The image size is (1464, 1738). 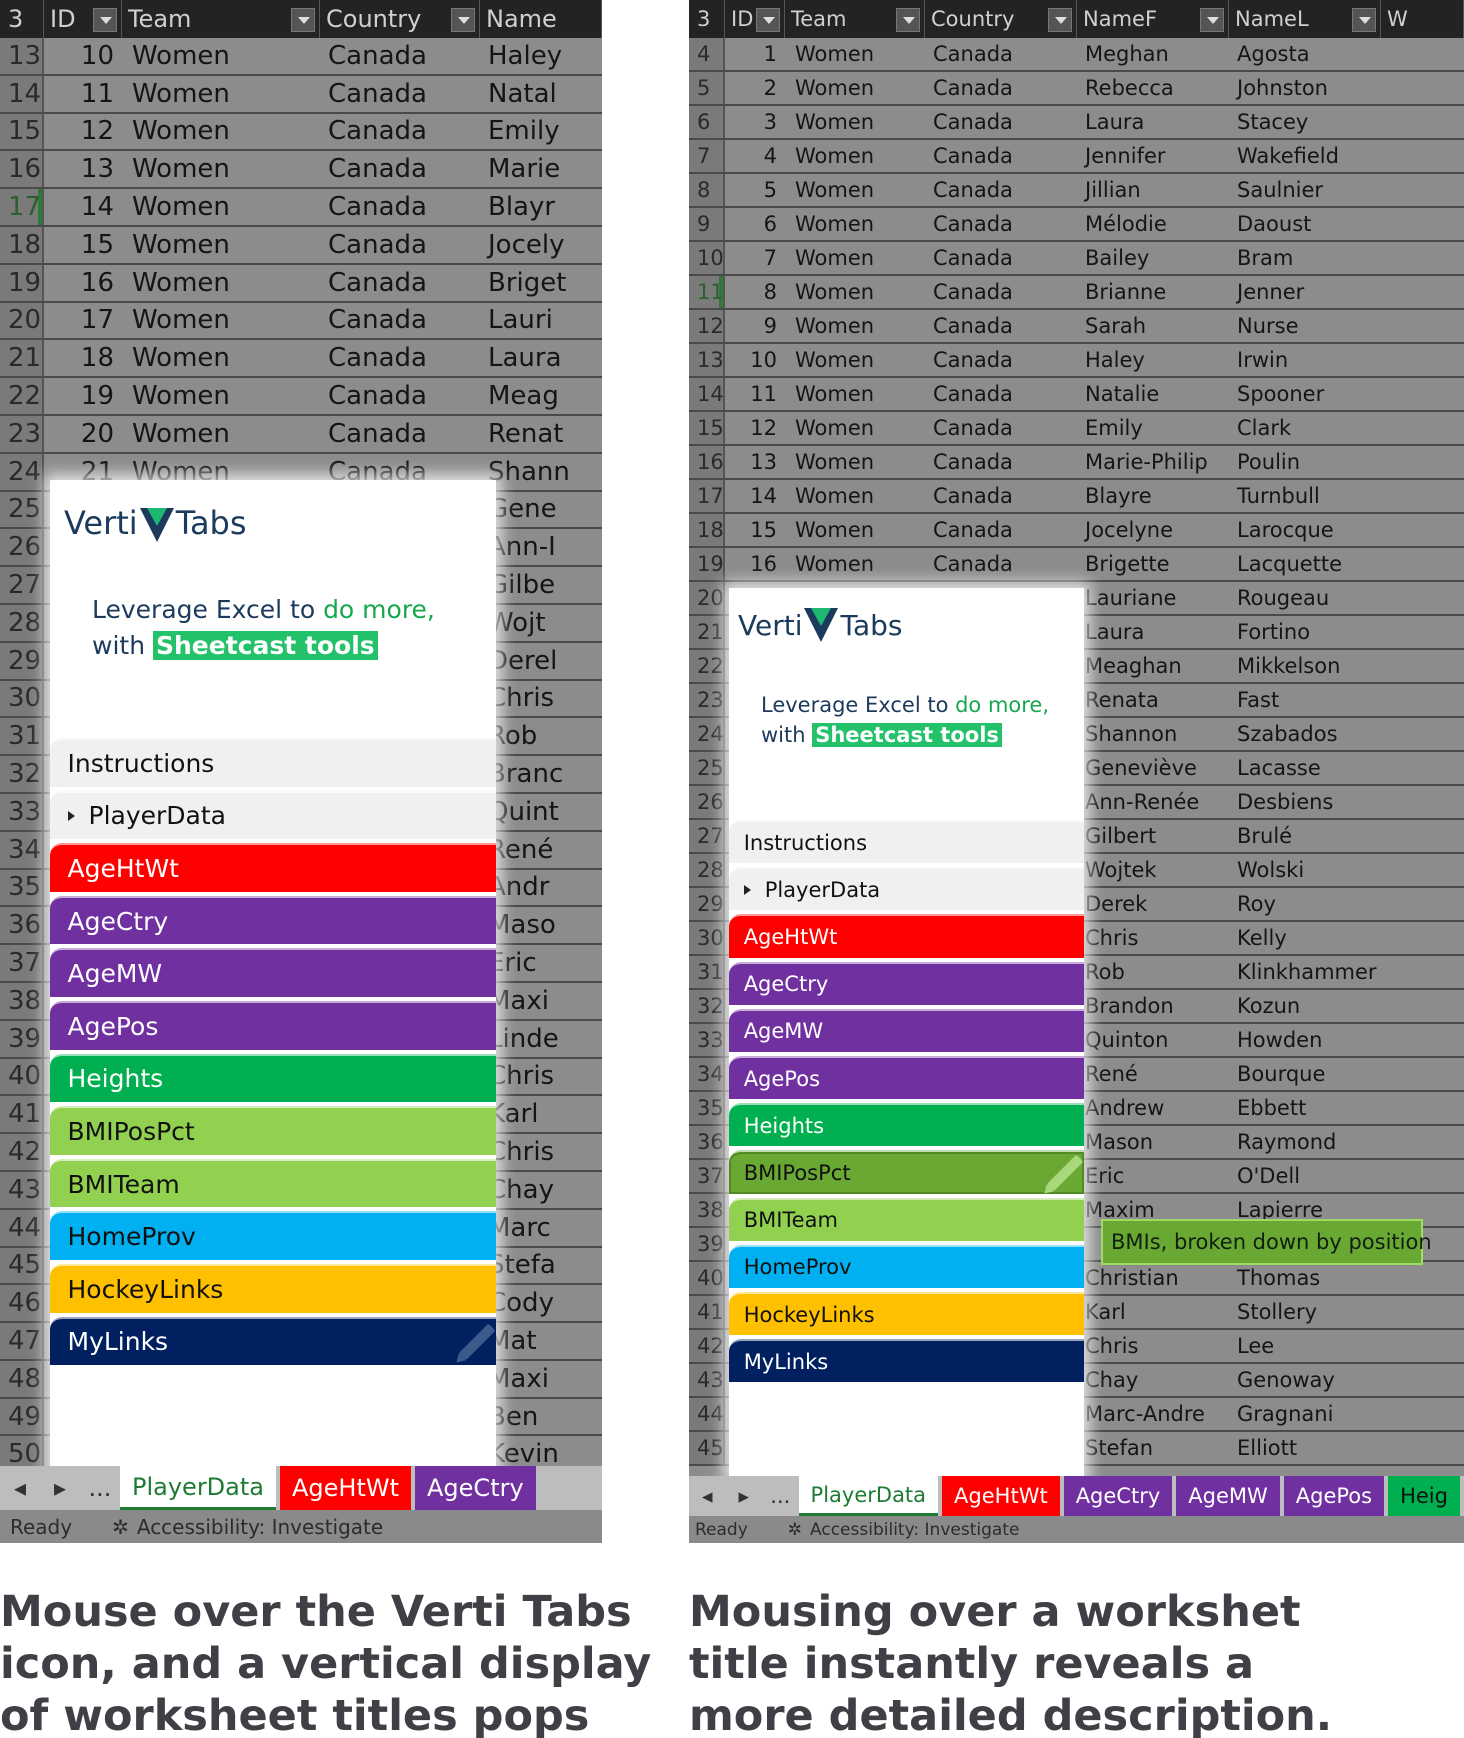 I want to click on cell-name: Eric, so click(x=541, y=963).